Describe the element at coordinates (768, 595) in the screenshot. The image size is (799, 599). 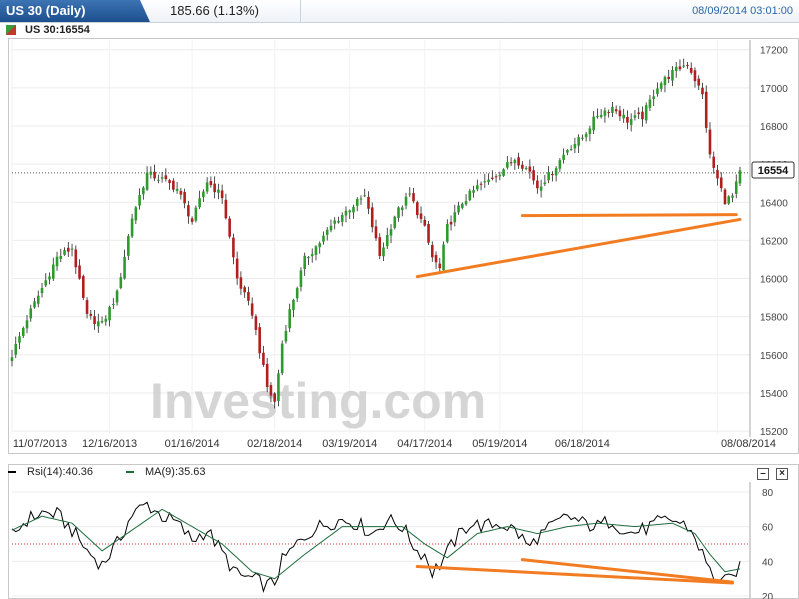
I see `rsi-tick-label: 20` at that location.